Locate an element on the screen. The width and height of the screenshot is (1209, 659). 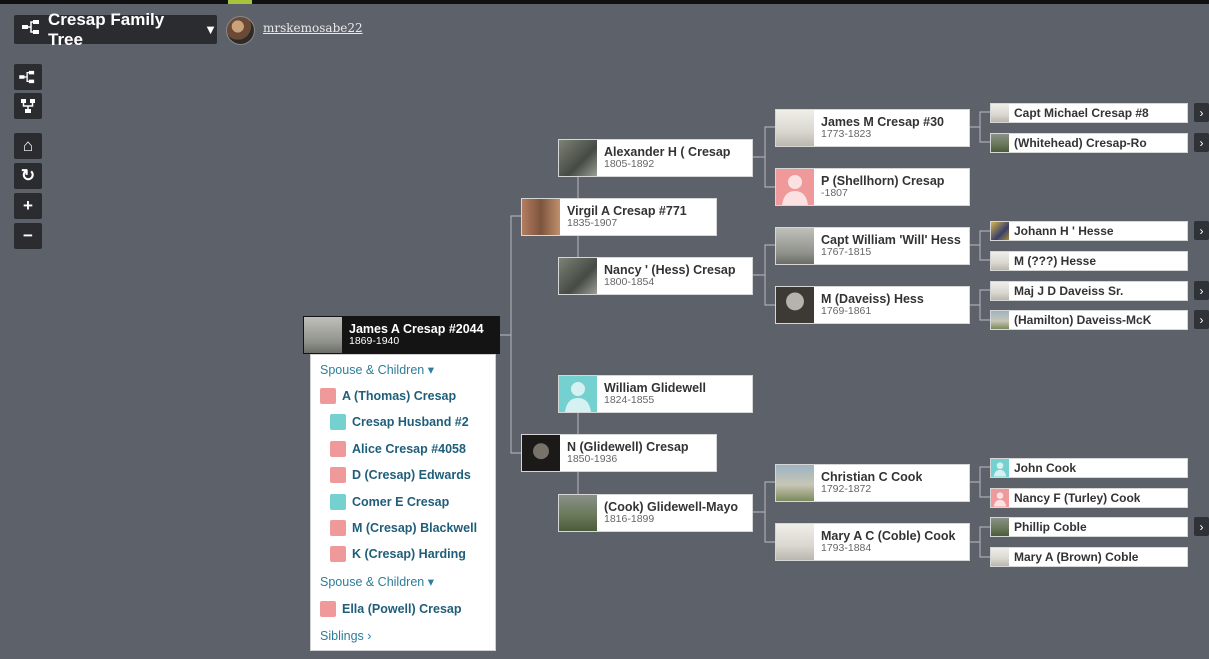
child-link: M (Cresap) Blackwell is located at coordinates (403, 528).